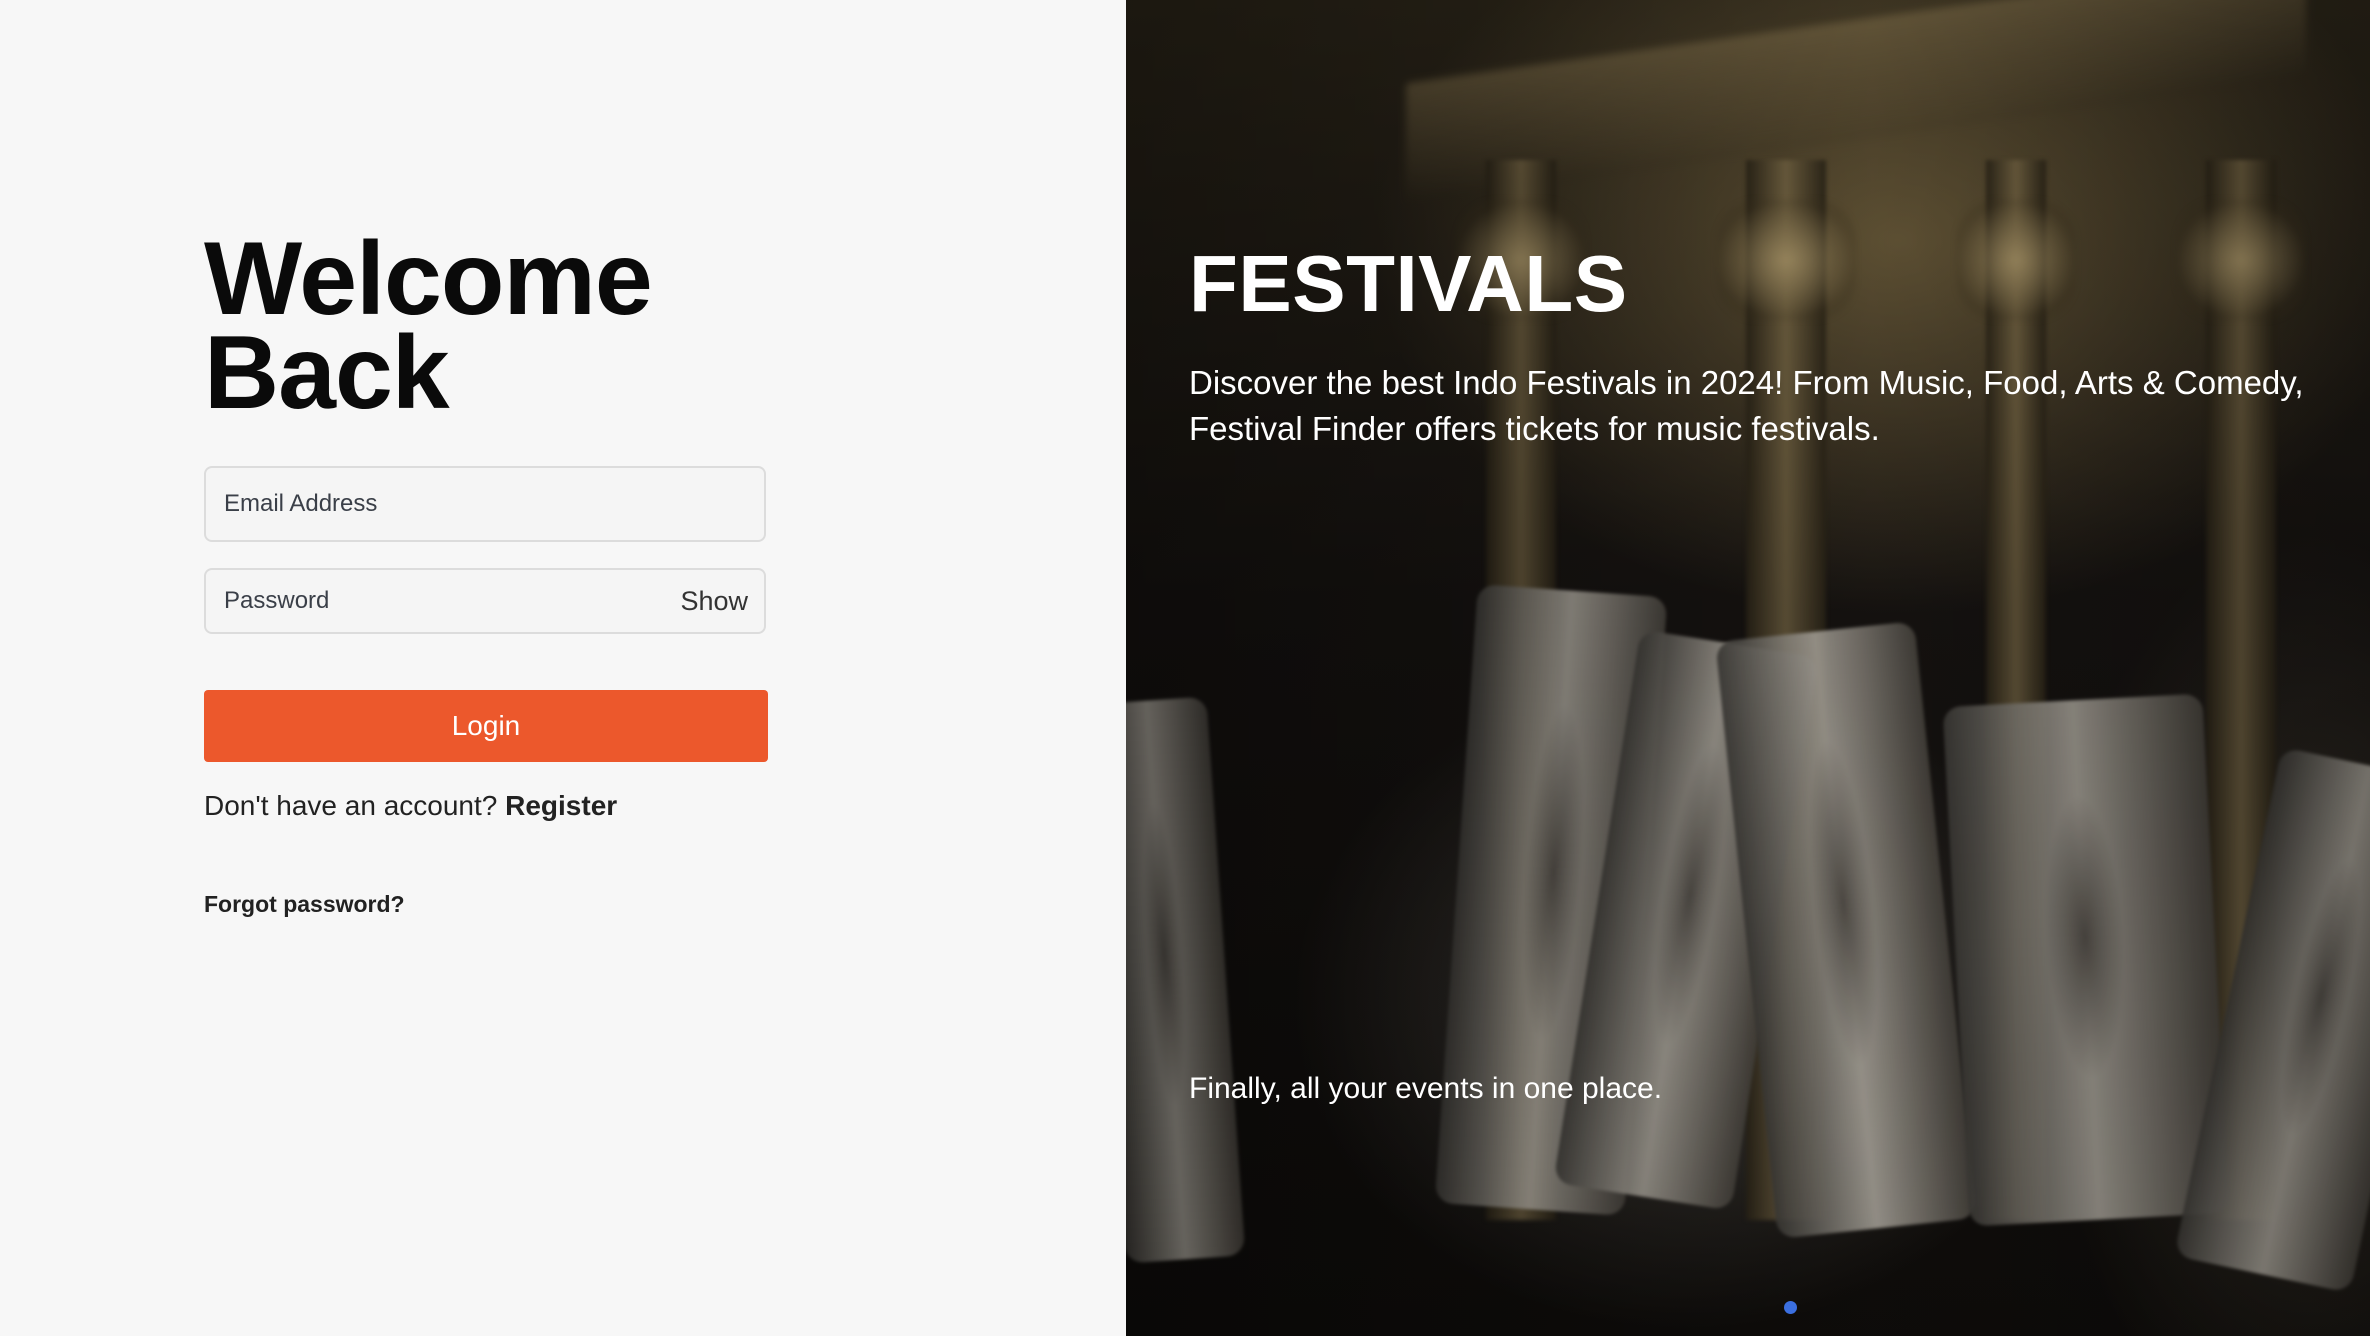 The width and height of the screenshot is (2370, 1336). What do you see at coordinates (444, 601) in the screenshot?
I see `password-field` at bounding box center [444, 601].